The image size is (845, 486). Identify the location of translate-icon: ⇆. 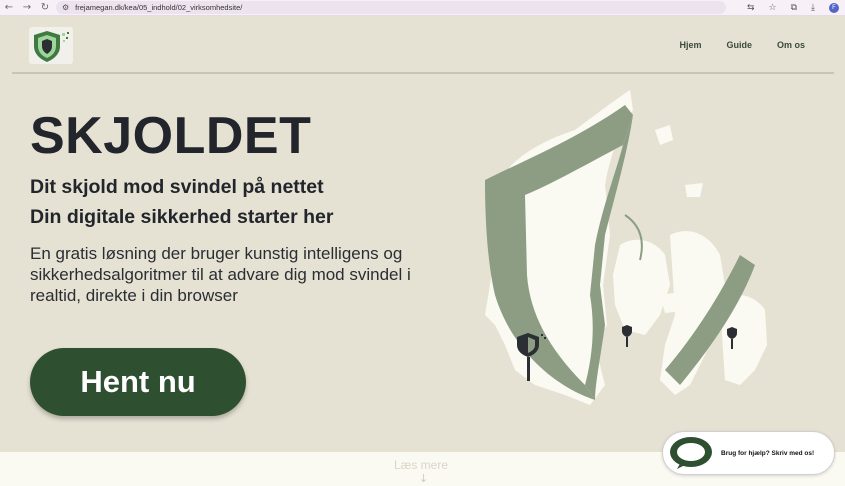
(751, 8).